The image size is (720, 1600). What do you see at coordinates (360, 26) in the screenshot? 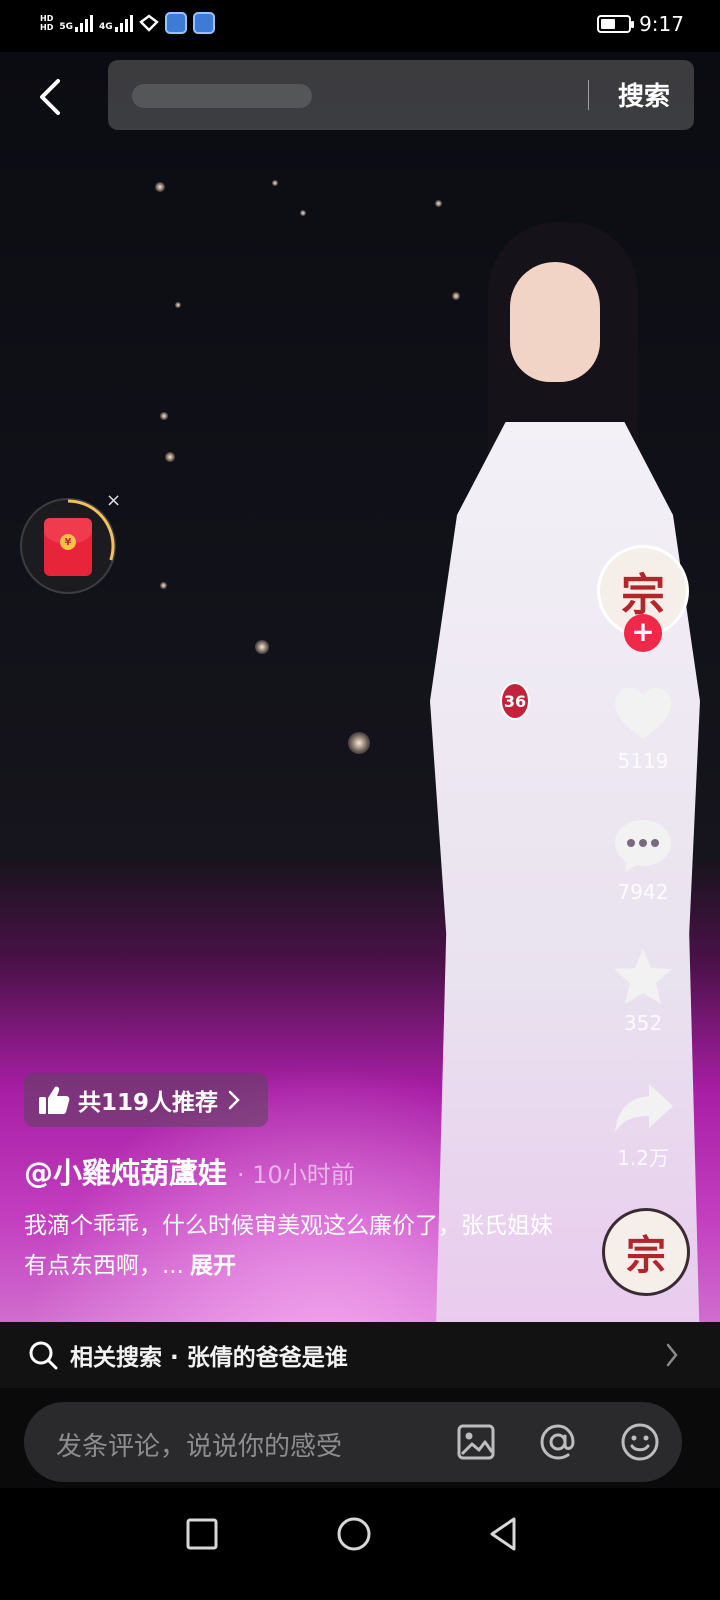
I see `status-bar: HD HD 5G 4G 9:17` at bounding box center [360, 26].